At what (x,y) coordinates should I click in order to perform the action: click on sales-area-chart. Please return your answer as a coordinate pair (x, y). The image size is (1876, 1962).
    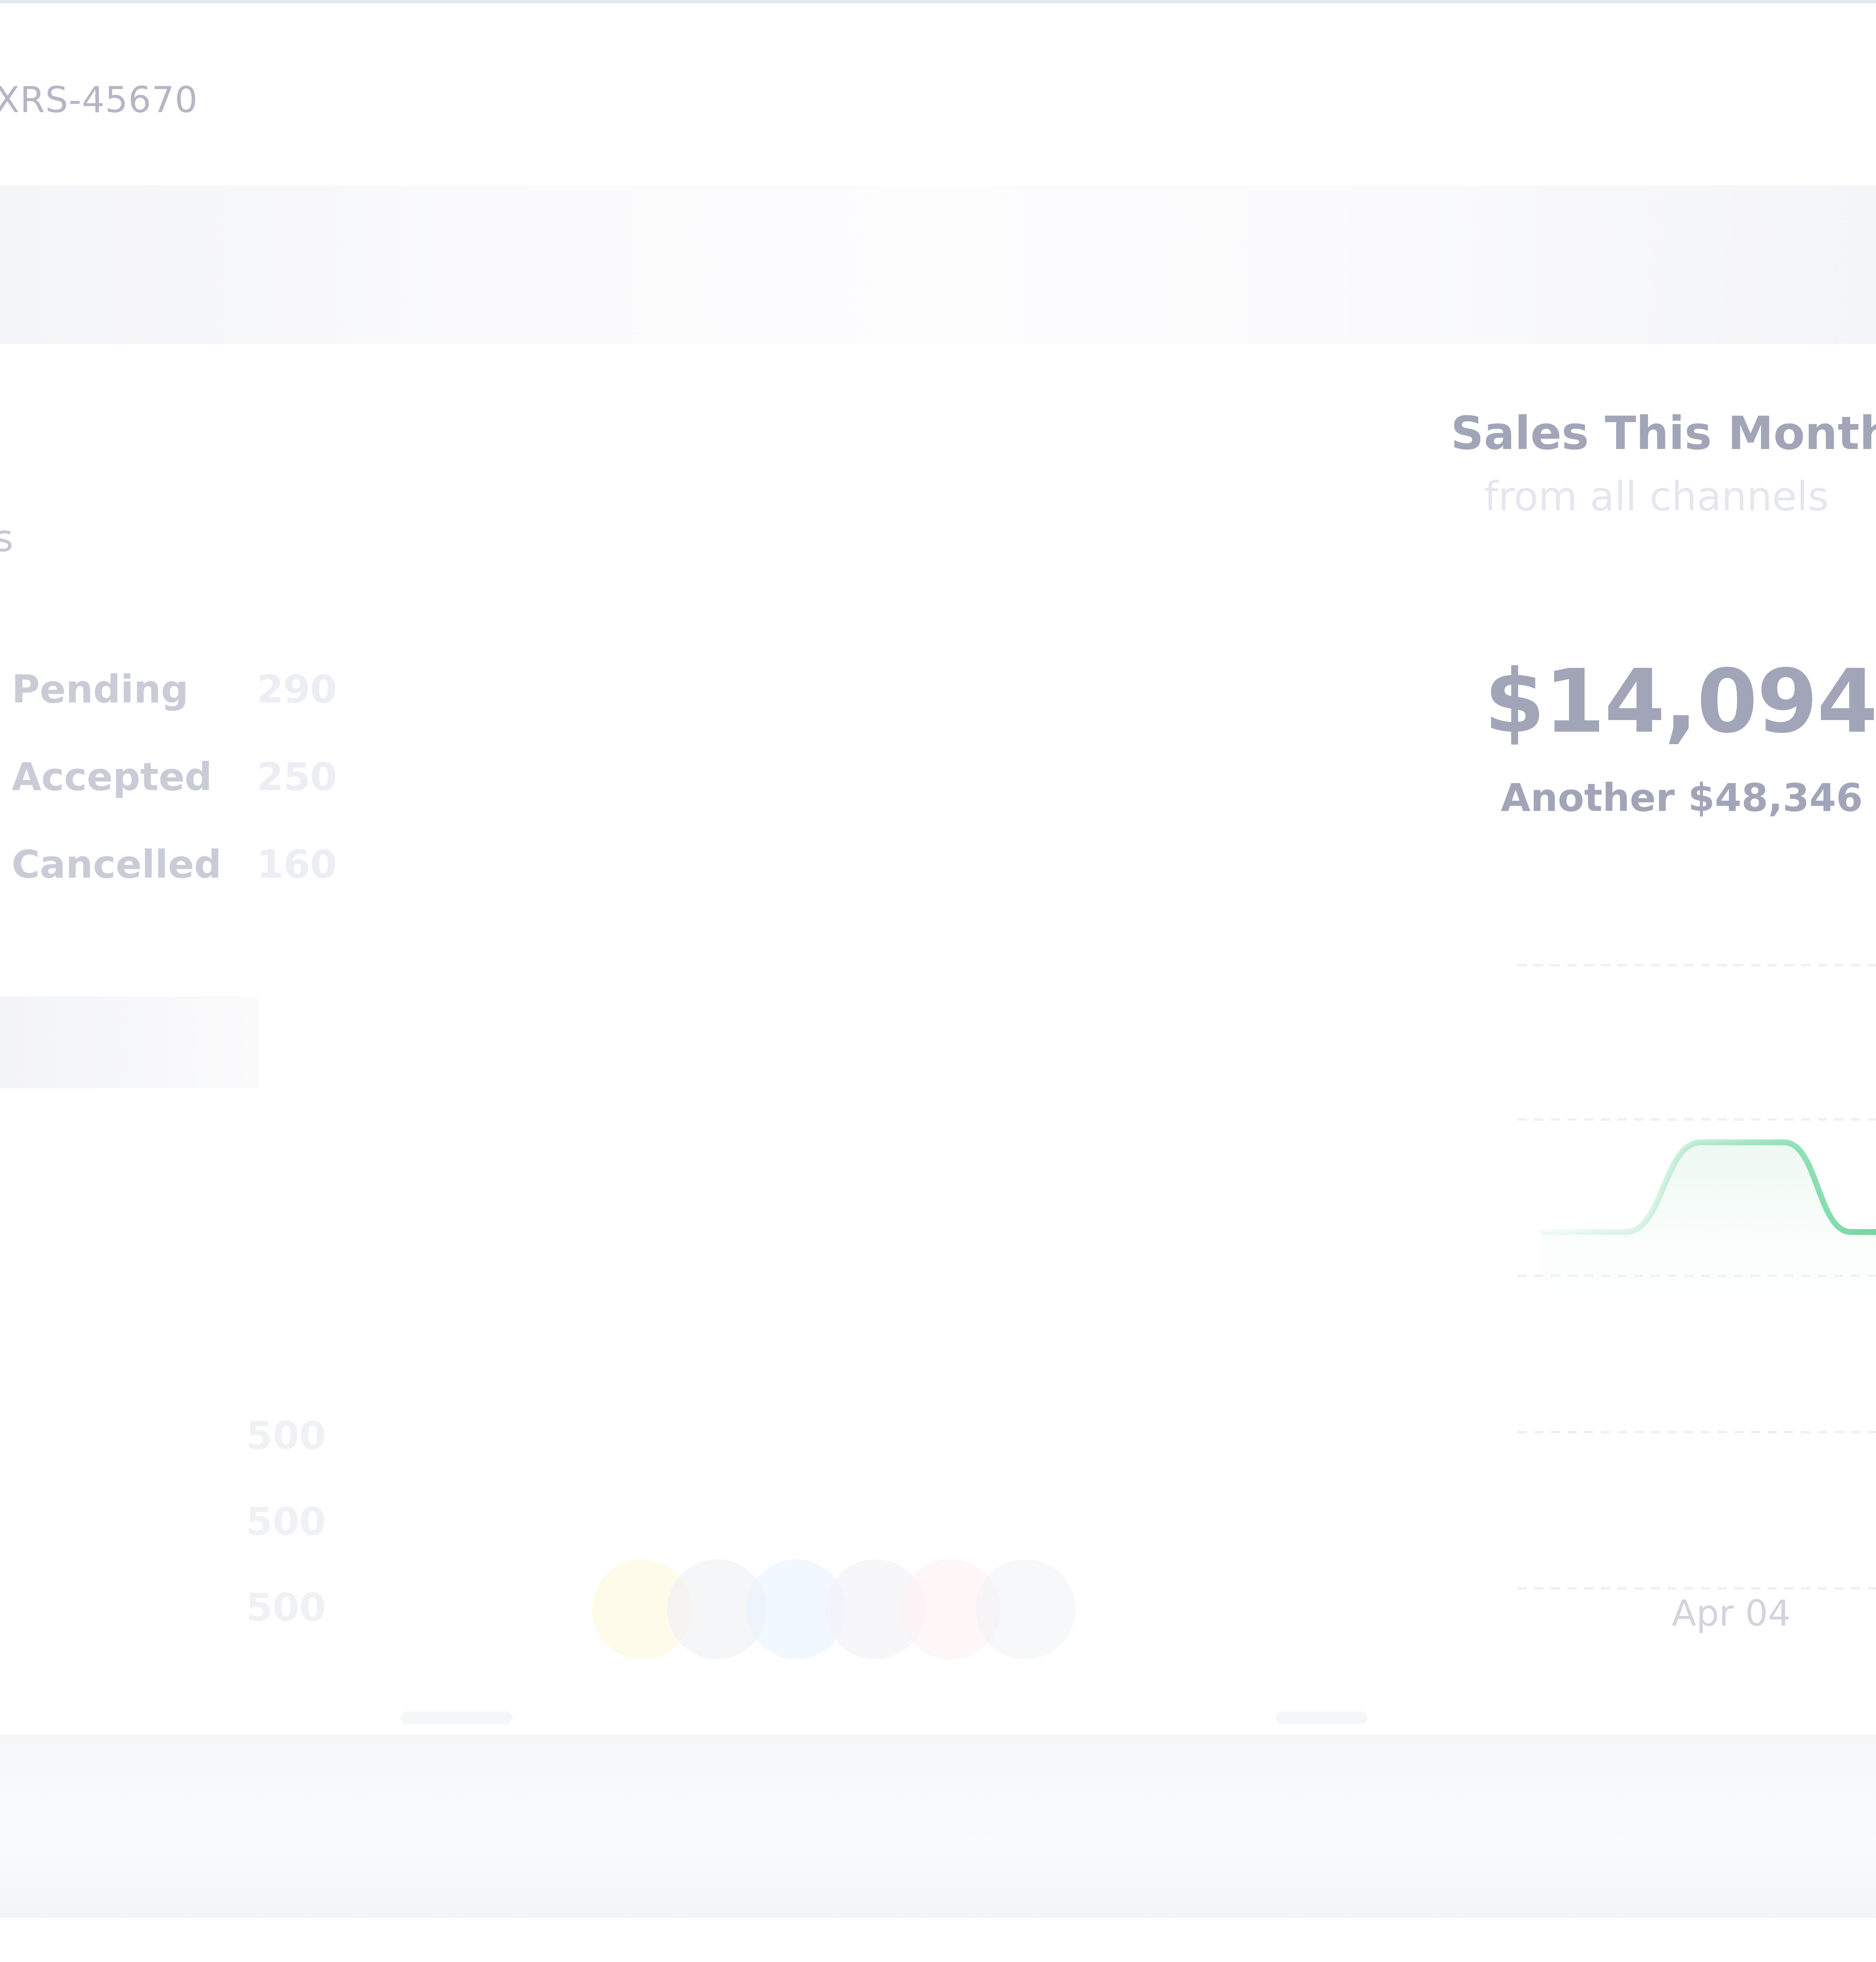
    Looking at the image, I should click on (1696, 1277).